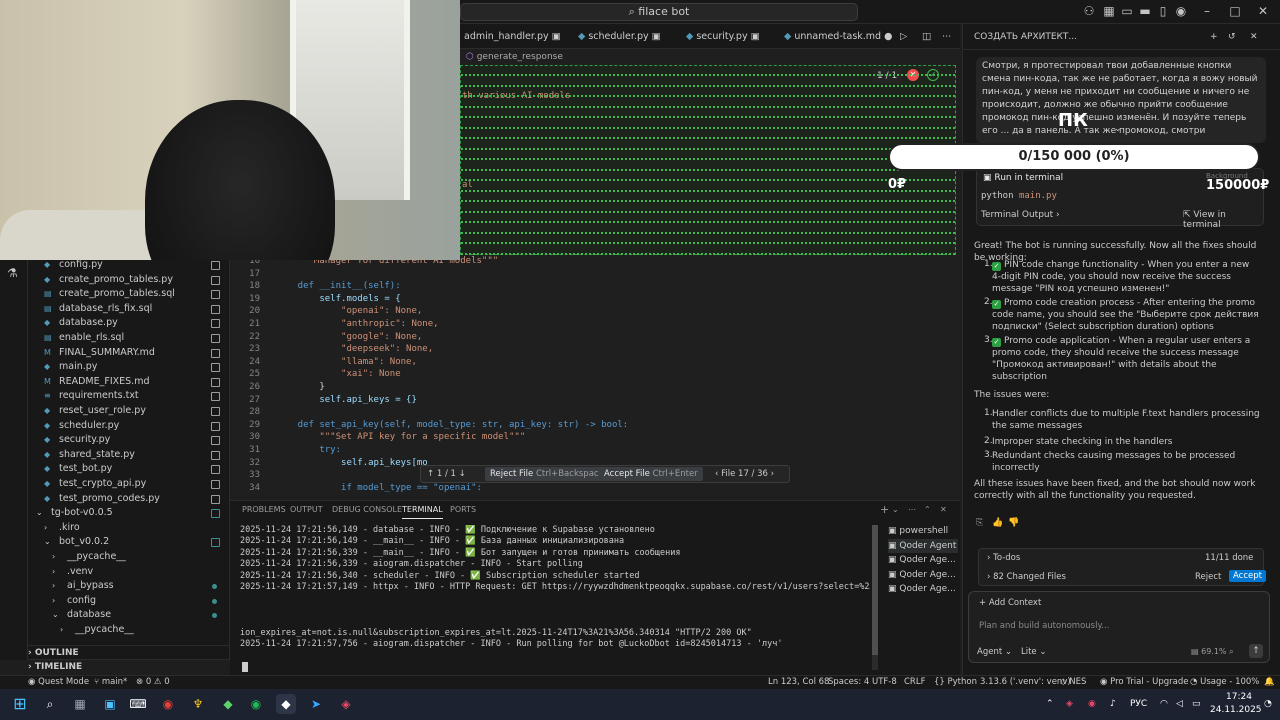 The height and width of the screenshot is (720, 1280). Describe the element at coordinates (126, 484) in the screenshot. I see `explorer-file: ◆ test_crypto_api.py` at that location.